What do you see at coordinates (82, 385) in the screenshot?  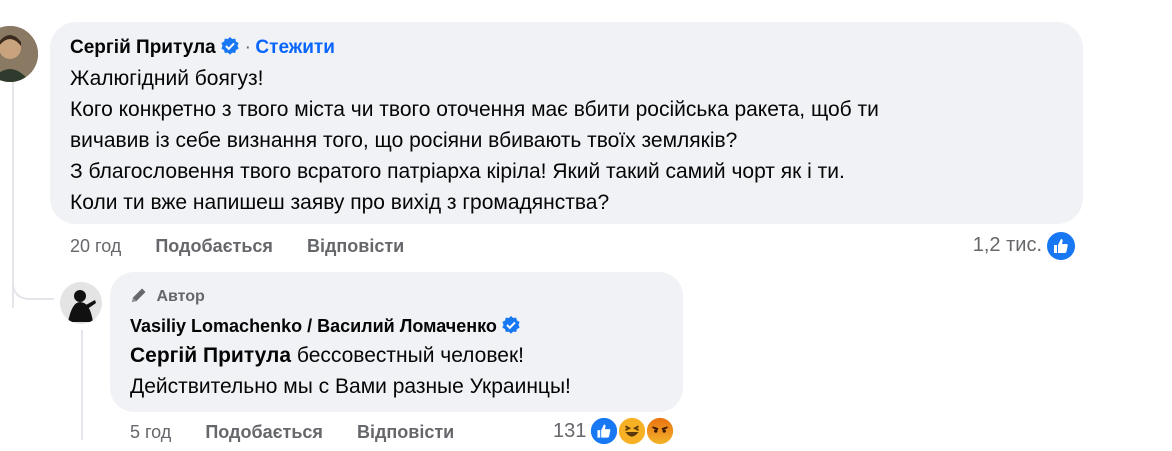 I see `thread-line-reply` at bounding box center [82, 385].